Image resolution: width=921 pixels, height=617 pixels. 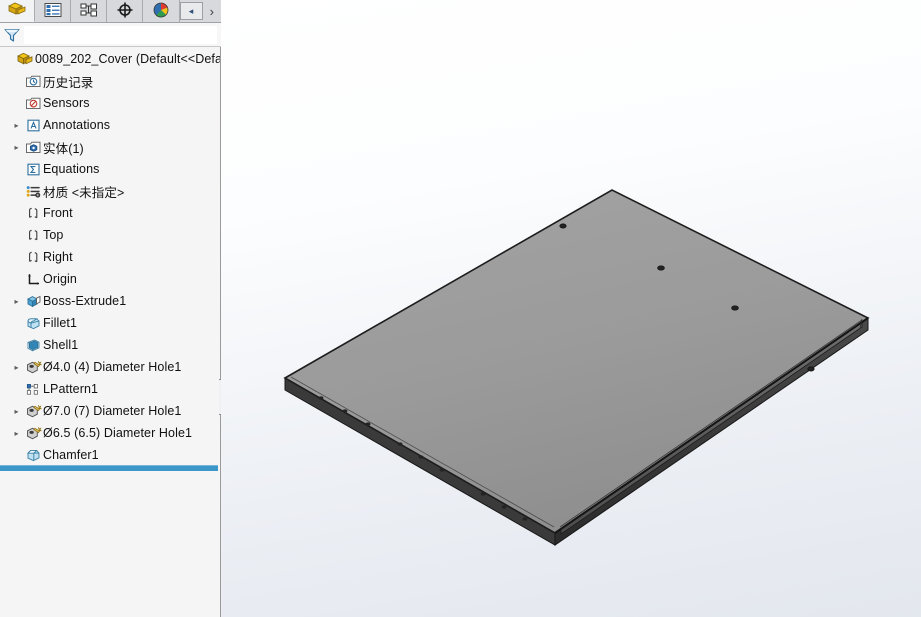 What do you see at coordinates (110, 169) in the screenshot?
I see `tree-item-equations: Equations` at bounding box center [110, 169].